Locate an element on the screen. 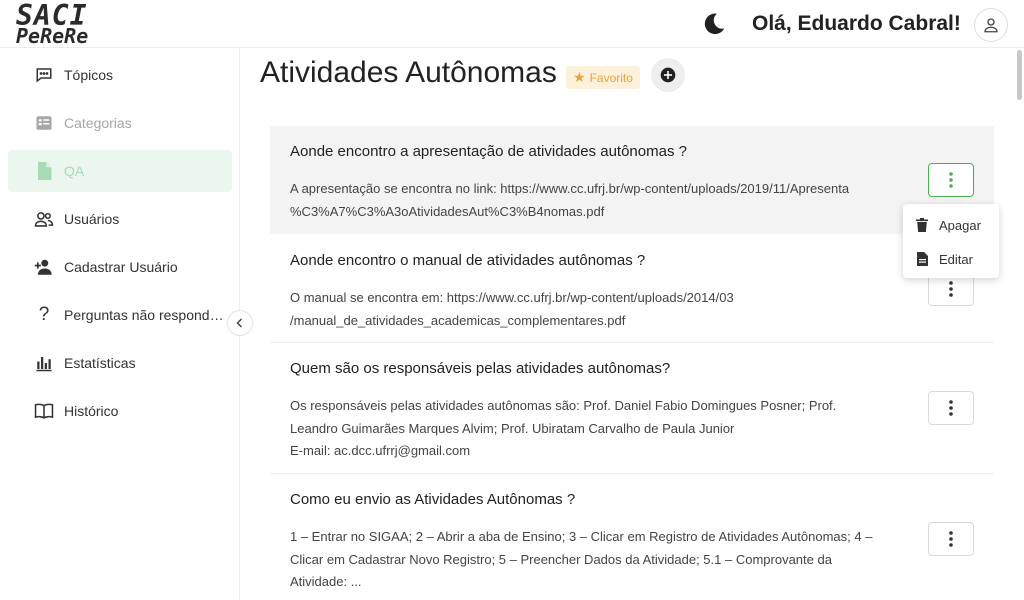 The image size is (1024, 600). sidebar-item-cadastrar-usuario: Cadastrar Usuário is located at coordinates (120, 267).